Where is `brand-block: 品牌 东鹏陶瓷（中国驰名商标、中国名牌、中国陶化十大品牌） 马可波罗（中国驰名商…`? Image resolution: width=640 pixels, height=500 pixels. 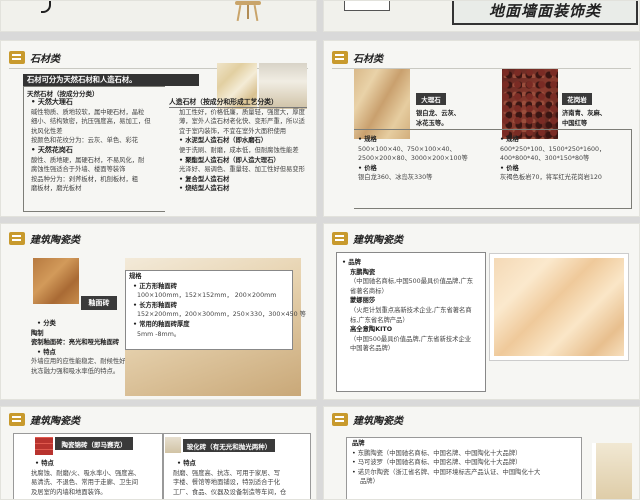
brand-block: 品牌 东鹏陶瓷（中国驰名商标、中国名牌、中国陶化十大品牌） 马可波罗（中国驰名商… is located at coordinates (466, 463).